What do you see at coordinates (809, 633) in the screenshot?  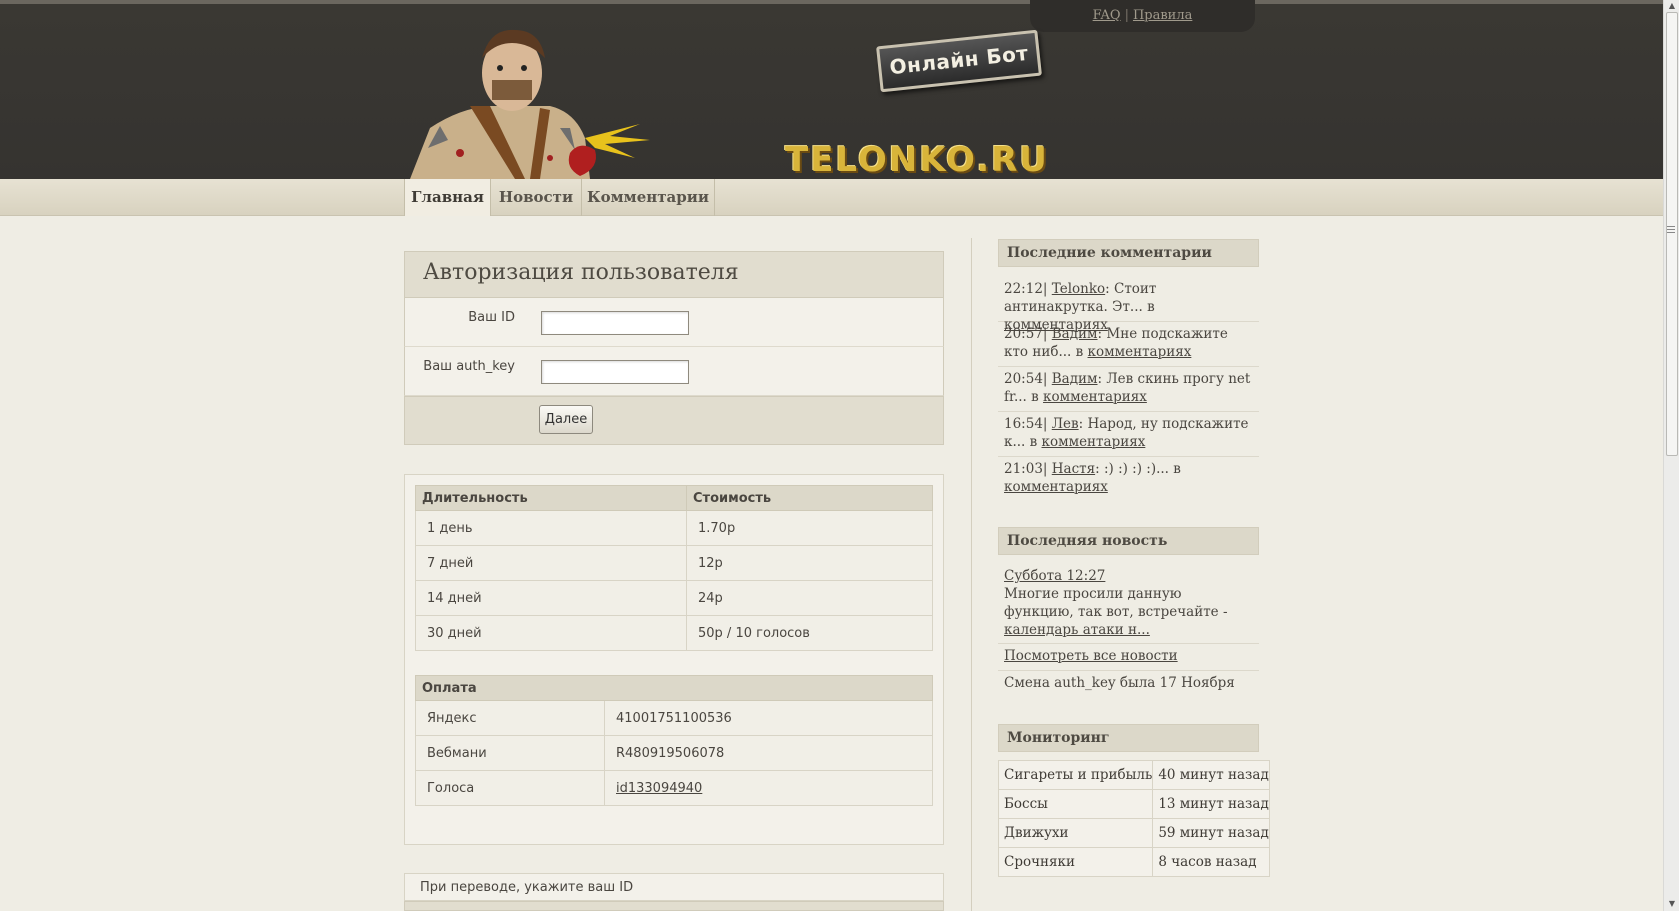 I see `cost-cell: 50р / 10 голосов` at bounding box center [809, 633].